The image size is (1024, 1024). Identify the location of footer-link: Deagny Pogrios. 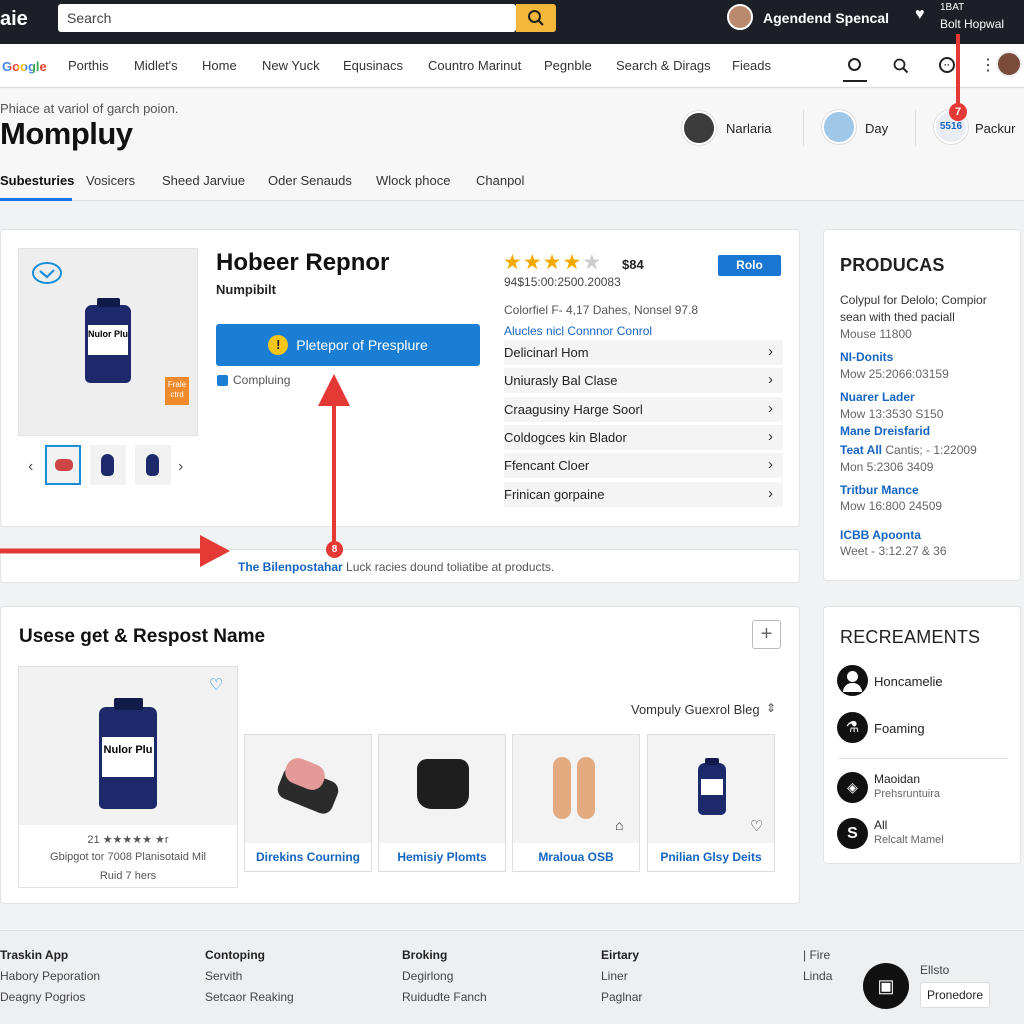
(42, 997).